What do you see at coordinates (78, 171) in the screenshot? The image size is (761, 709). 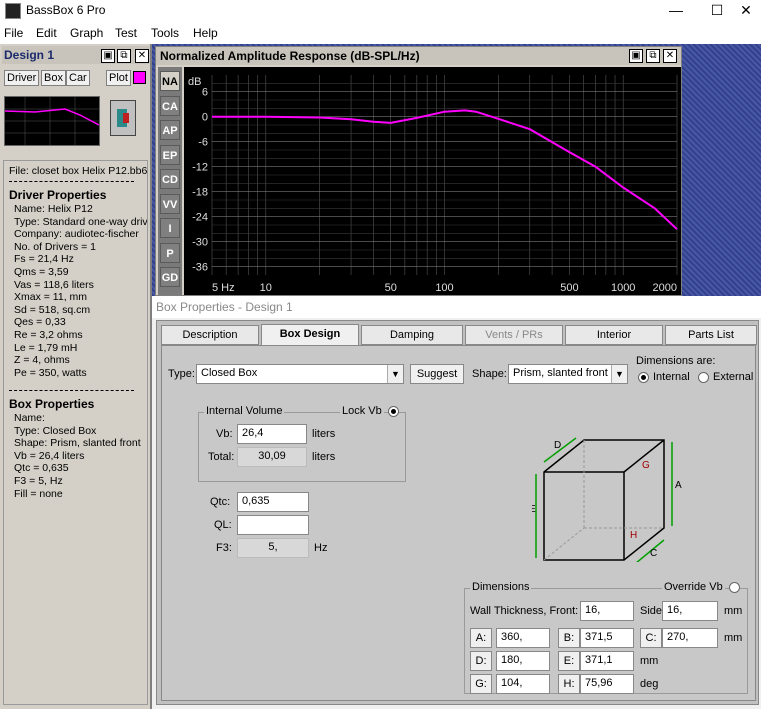 I see `file-line: File: closet box Helix P12.bb6` at bounding box center [78, 171].